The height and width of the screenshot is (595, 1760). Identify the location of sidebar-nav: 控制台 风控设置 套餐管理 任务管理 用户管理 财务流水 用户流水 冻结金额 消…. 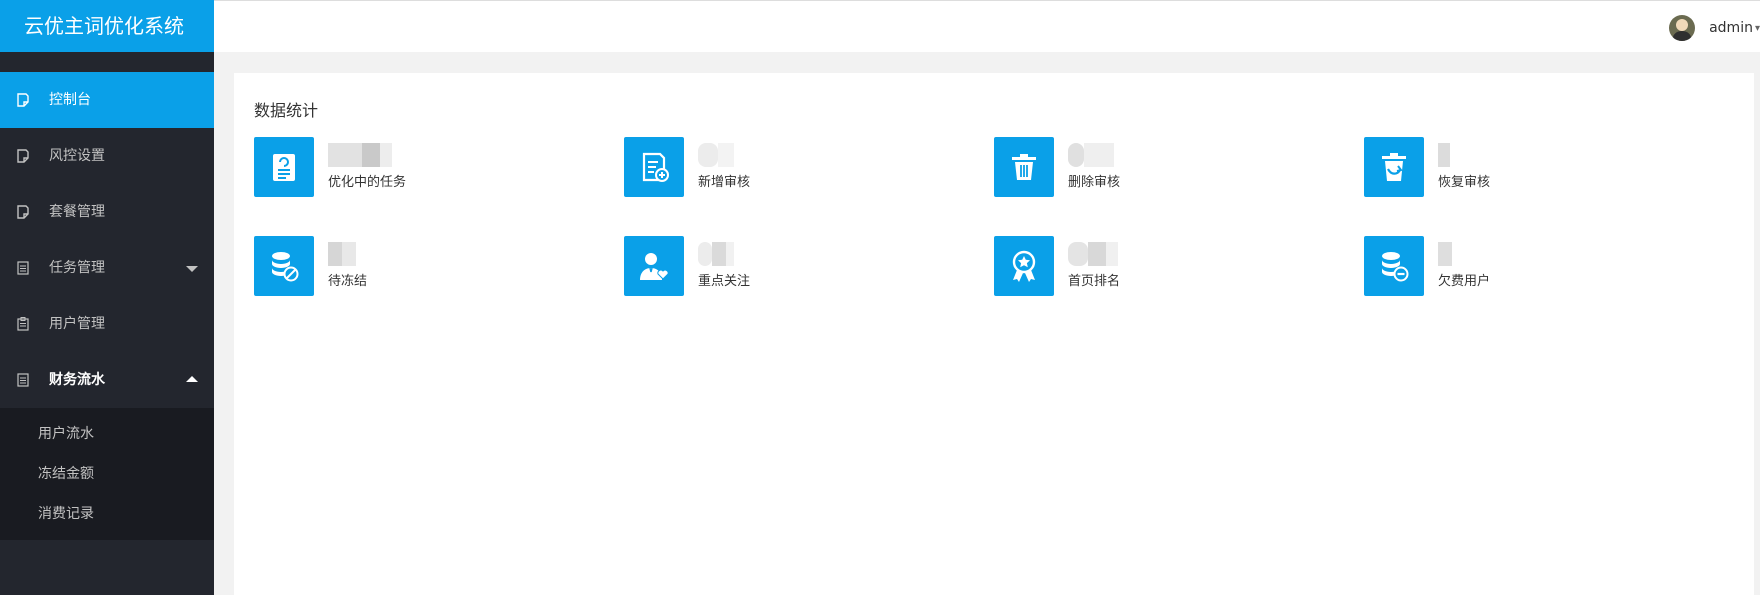
(107, 306).